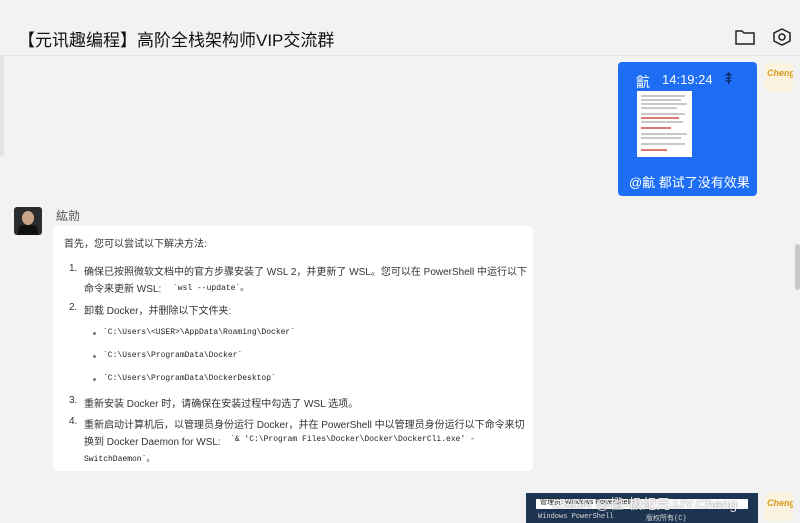 The width and height of the screenshot is (800, 523). What do you see at coordinates (400, 28) in the screenshot?
I see `chat-header: 【元讯趣编程】高阶全栈架构师VIP交流群` at bounding box center [400, 28].